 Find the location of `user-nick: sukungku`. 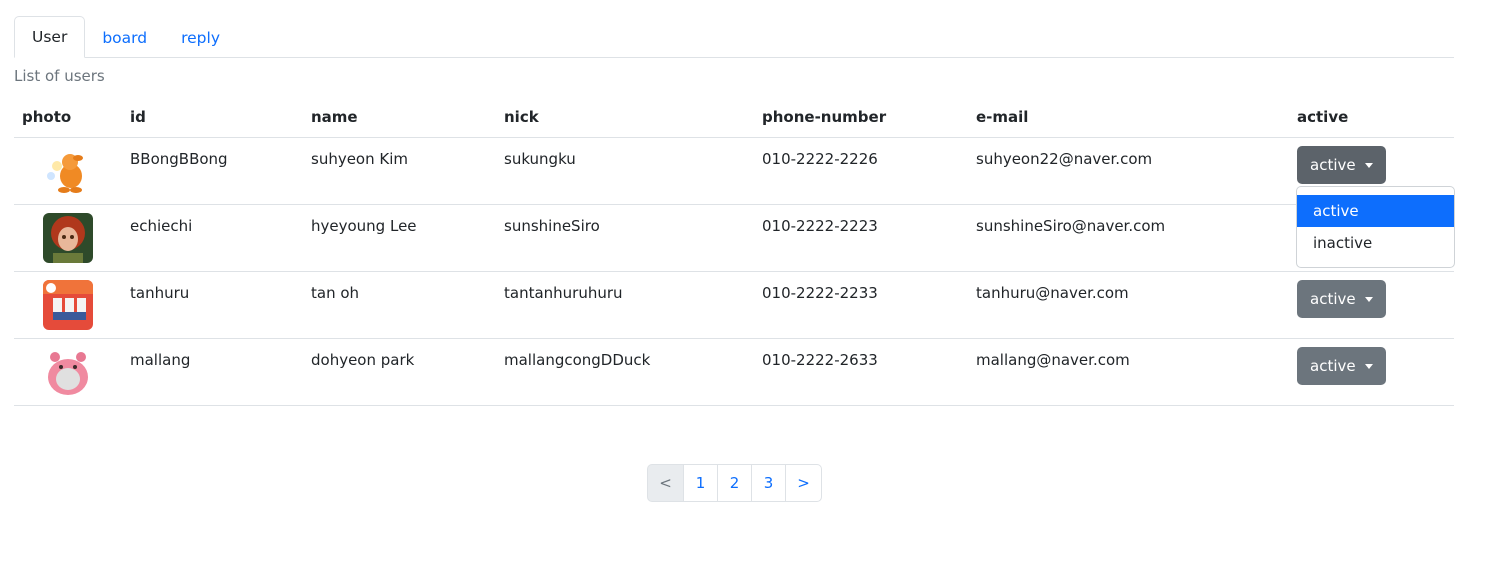

user-nick: sukungku is located at coordinates (540, 159).